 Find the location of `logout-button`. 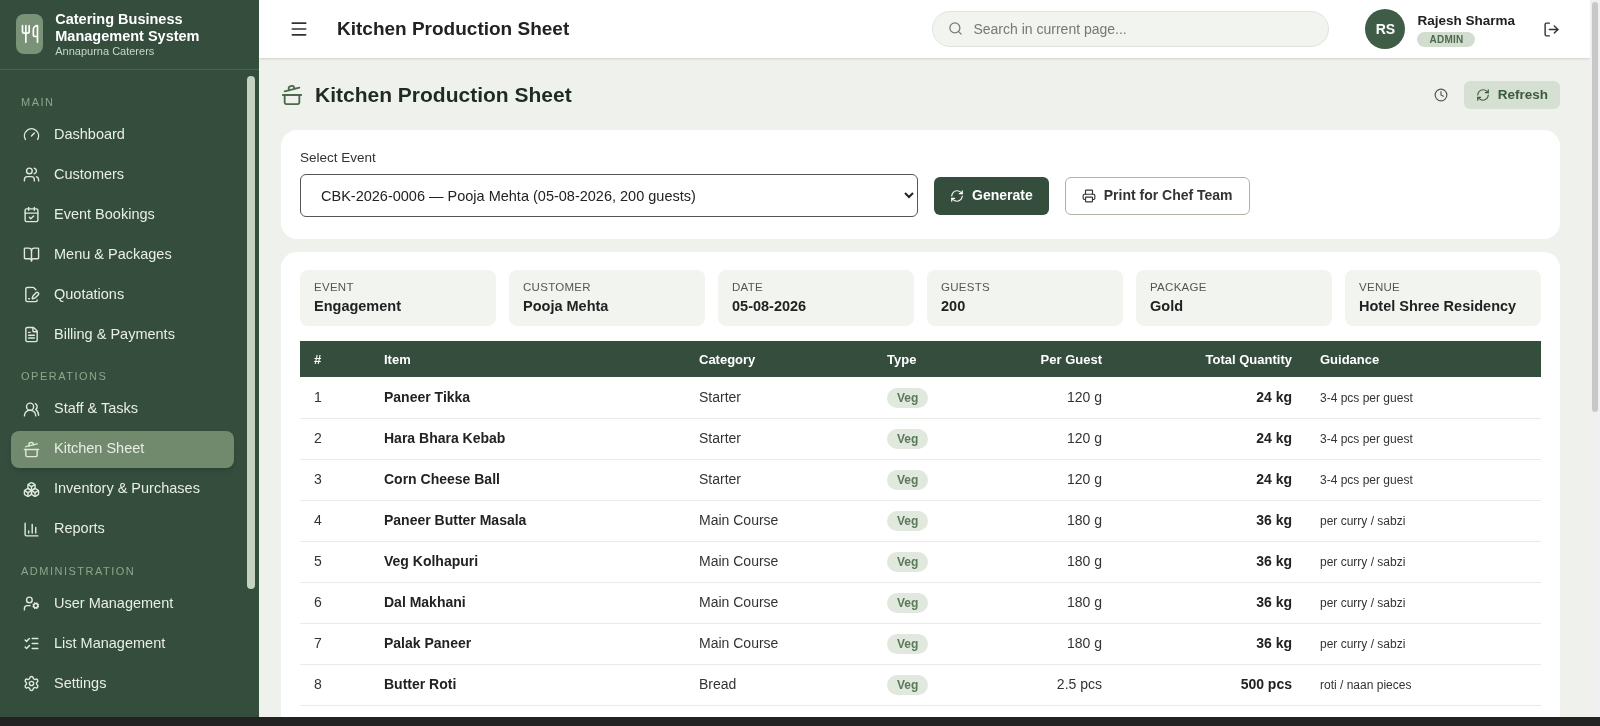

logout-button is located at coordinates (1551, 29).